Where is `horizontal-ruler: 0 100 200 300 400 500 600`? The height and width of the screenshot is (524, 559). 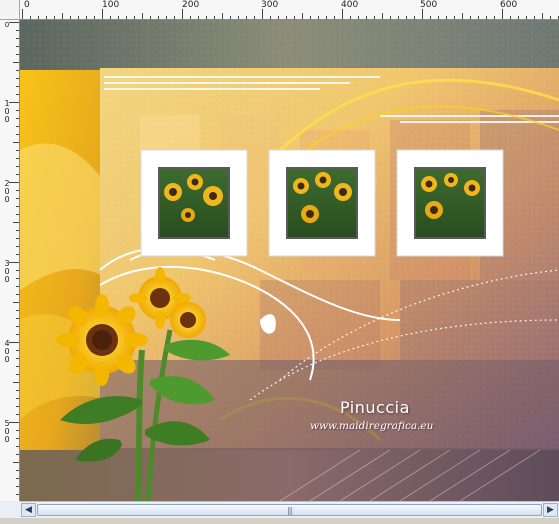
horizontal-ruler: 0 100 200 300 400 500 600 is located at coordinates (289, 10).